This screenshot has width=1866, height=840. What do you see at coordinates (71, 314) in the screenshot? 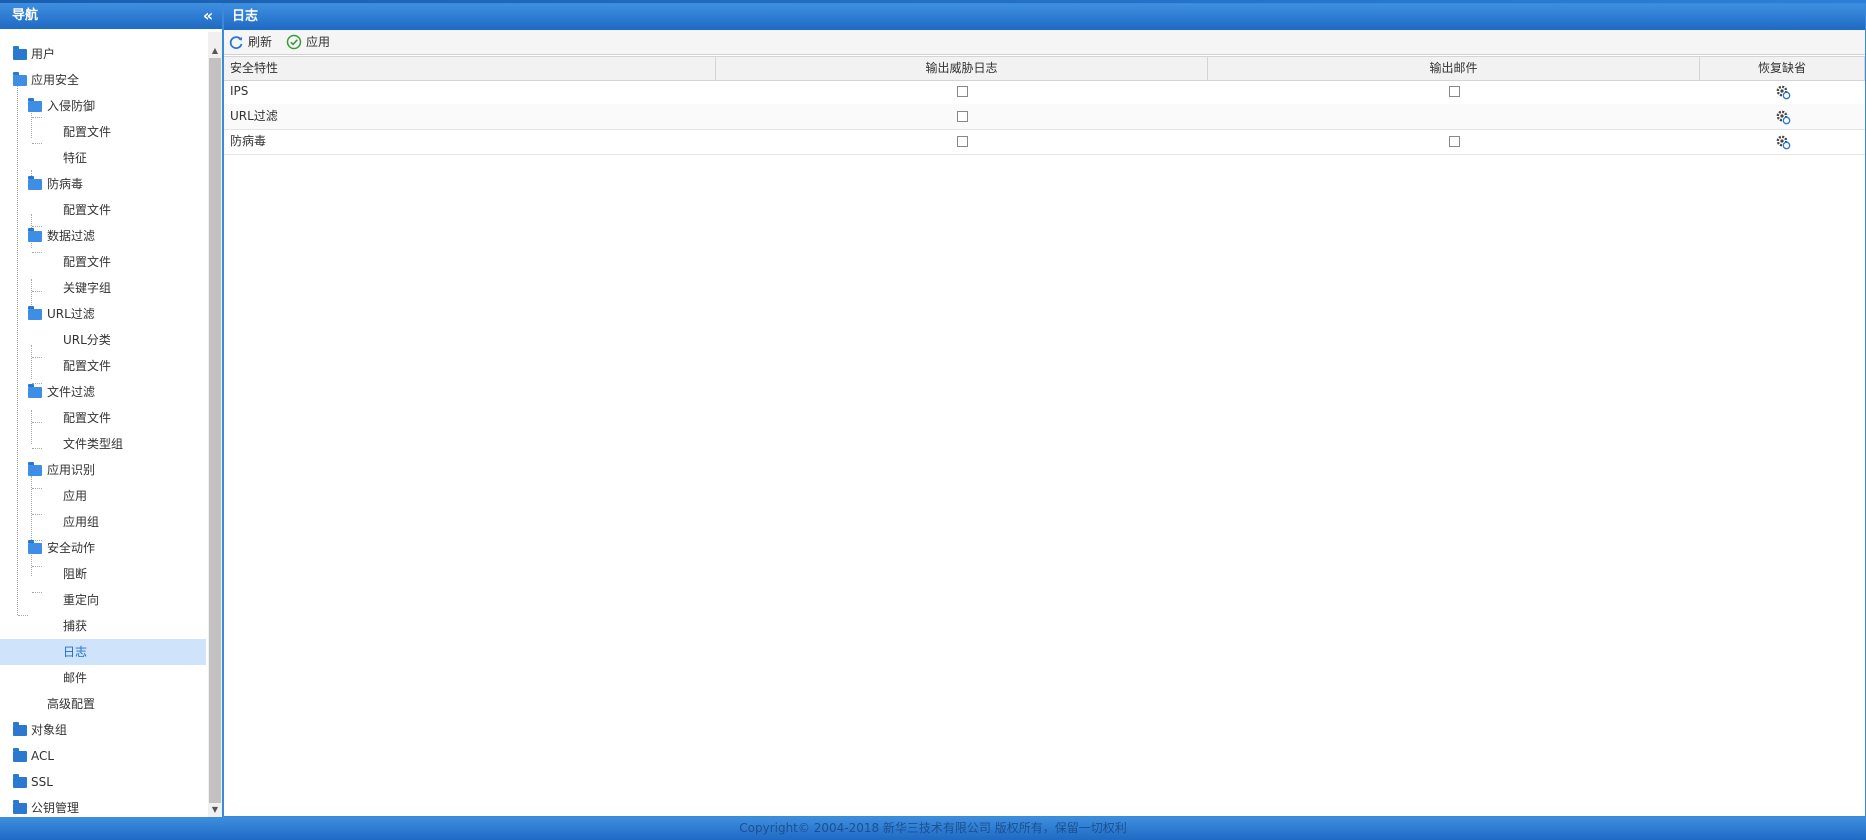
I see `nav-item-label: URL过滤` at bounding box center [71, 314].